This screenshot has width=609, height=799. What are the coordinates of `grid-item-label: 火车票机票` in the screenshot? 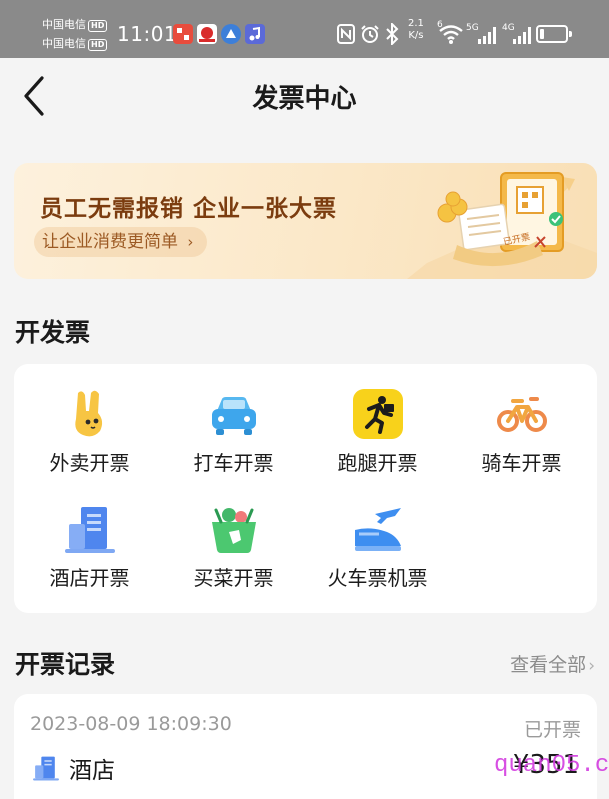 It's located at (377, 578).